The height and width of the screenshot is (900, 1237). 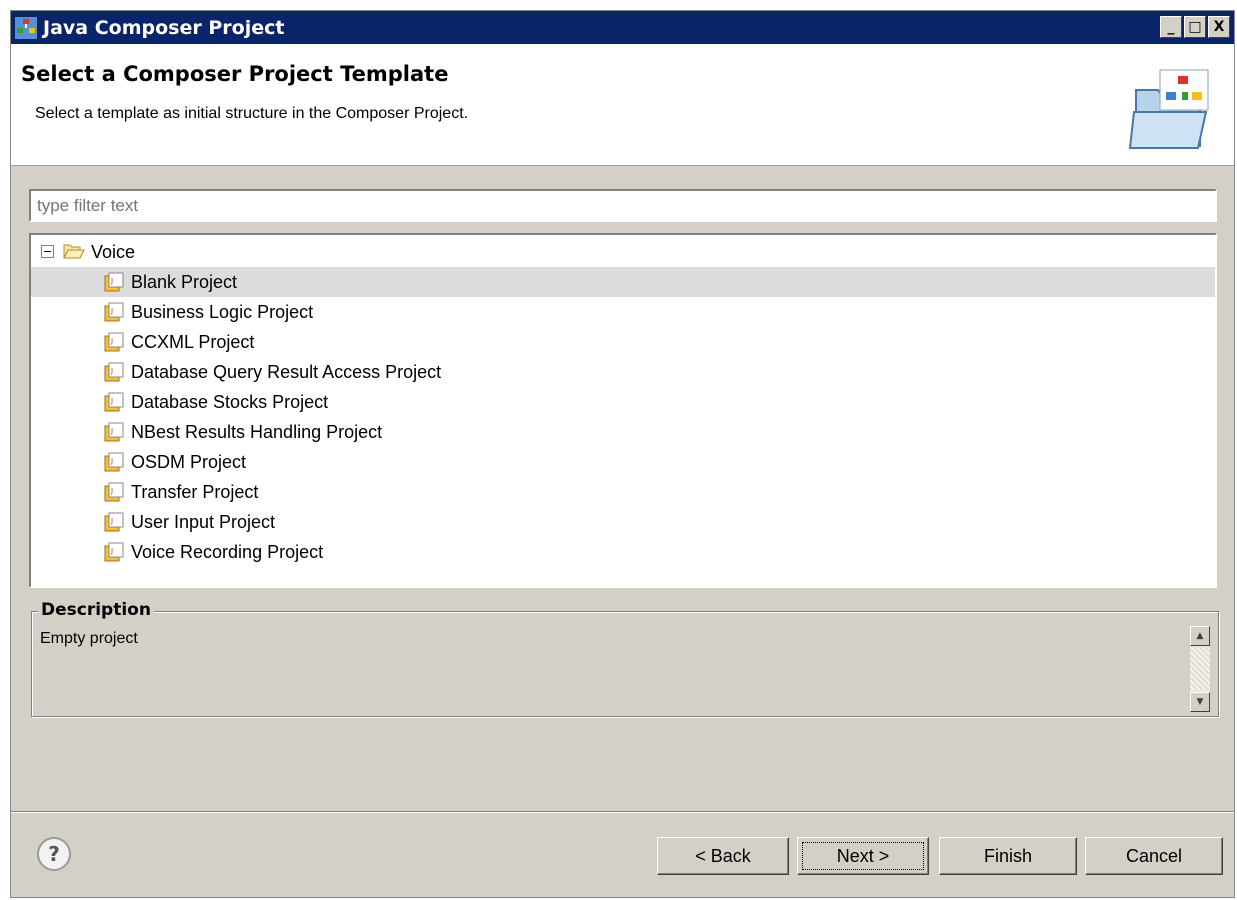 What do you see at coordinates (623, 205) in the screenshot?
I see `filter-input` at bounding box center [623, 205].